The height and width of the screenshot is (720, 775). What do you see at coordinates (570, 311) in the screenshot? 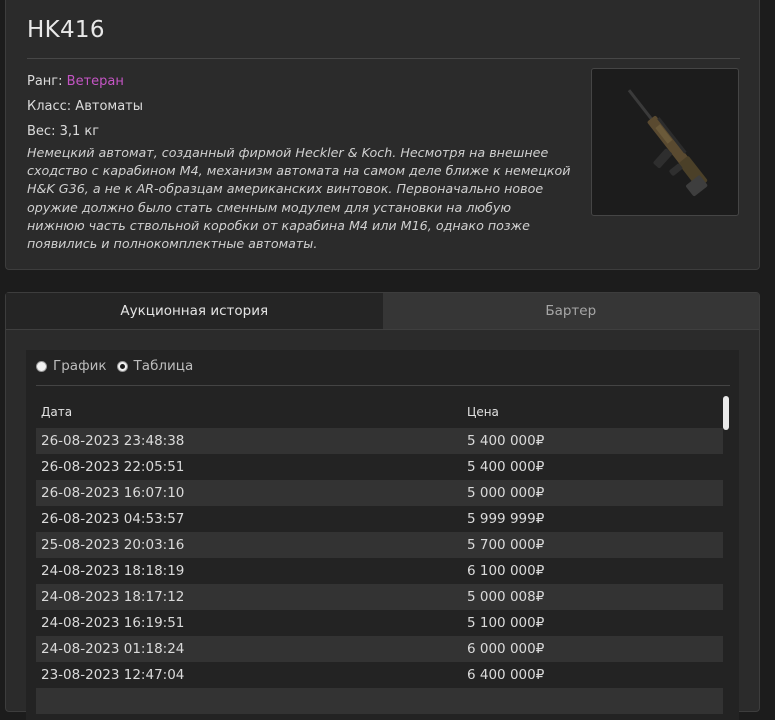
I see `tab-barter: Бартер` at bounding box center [570, 311].